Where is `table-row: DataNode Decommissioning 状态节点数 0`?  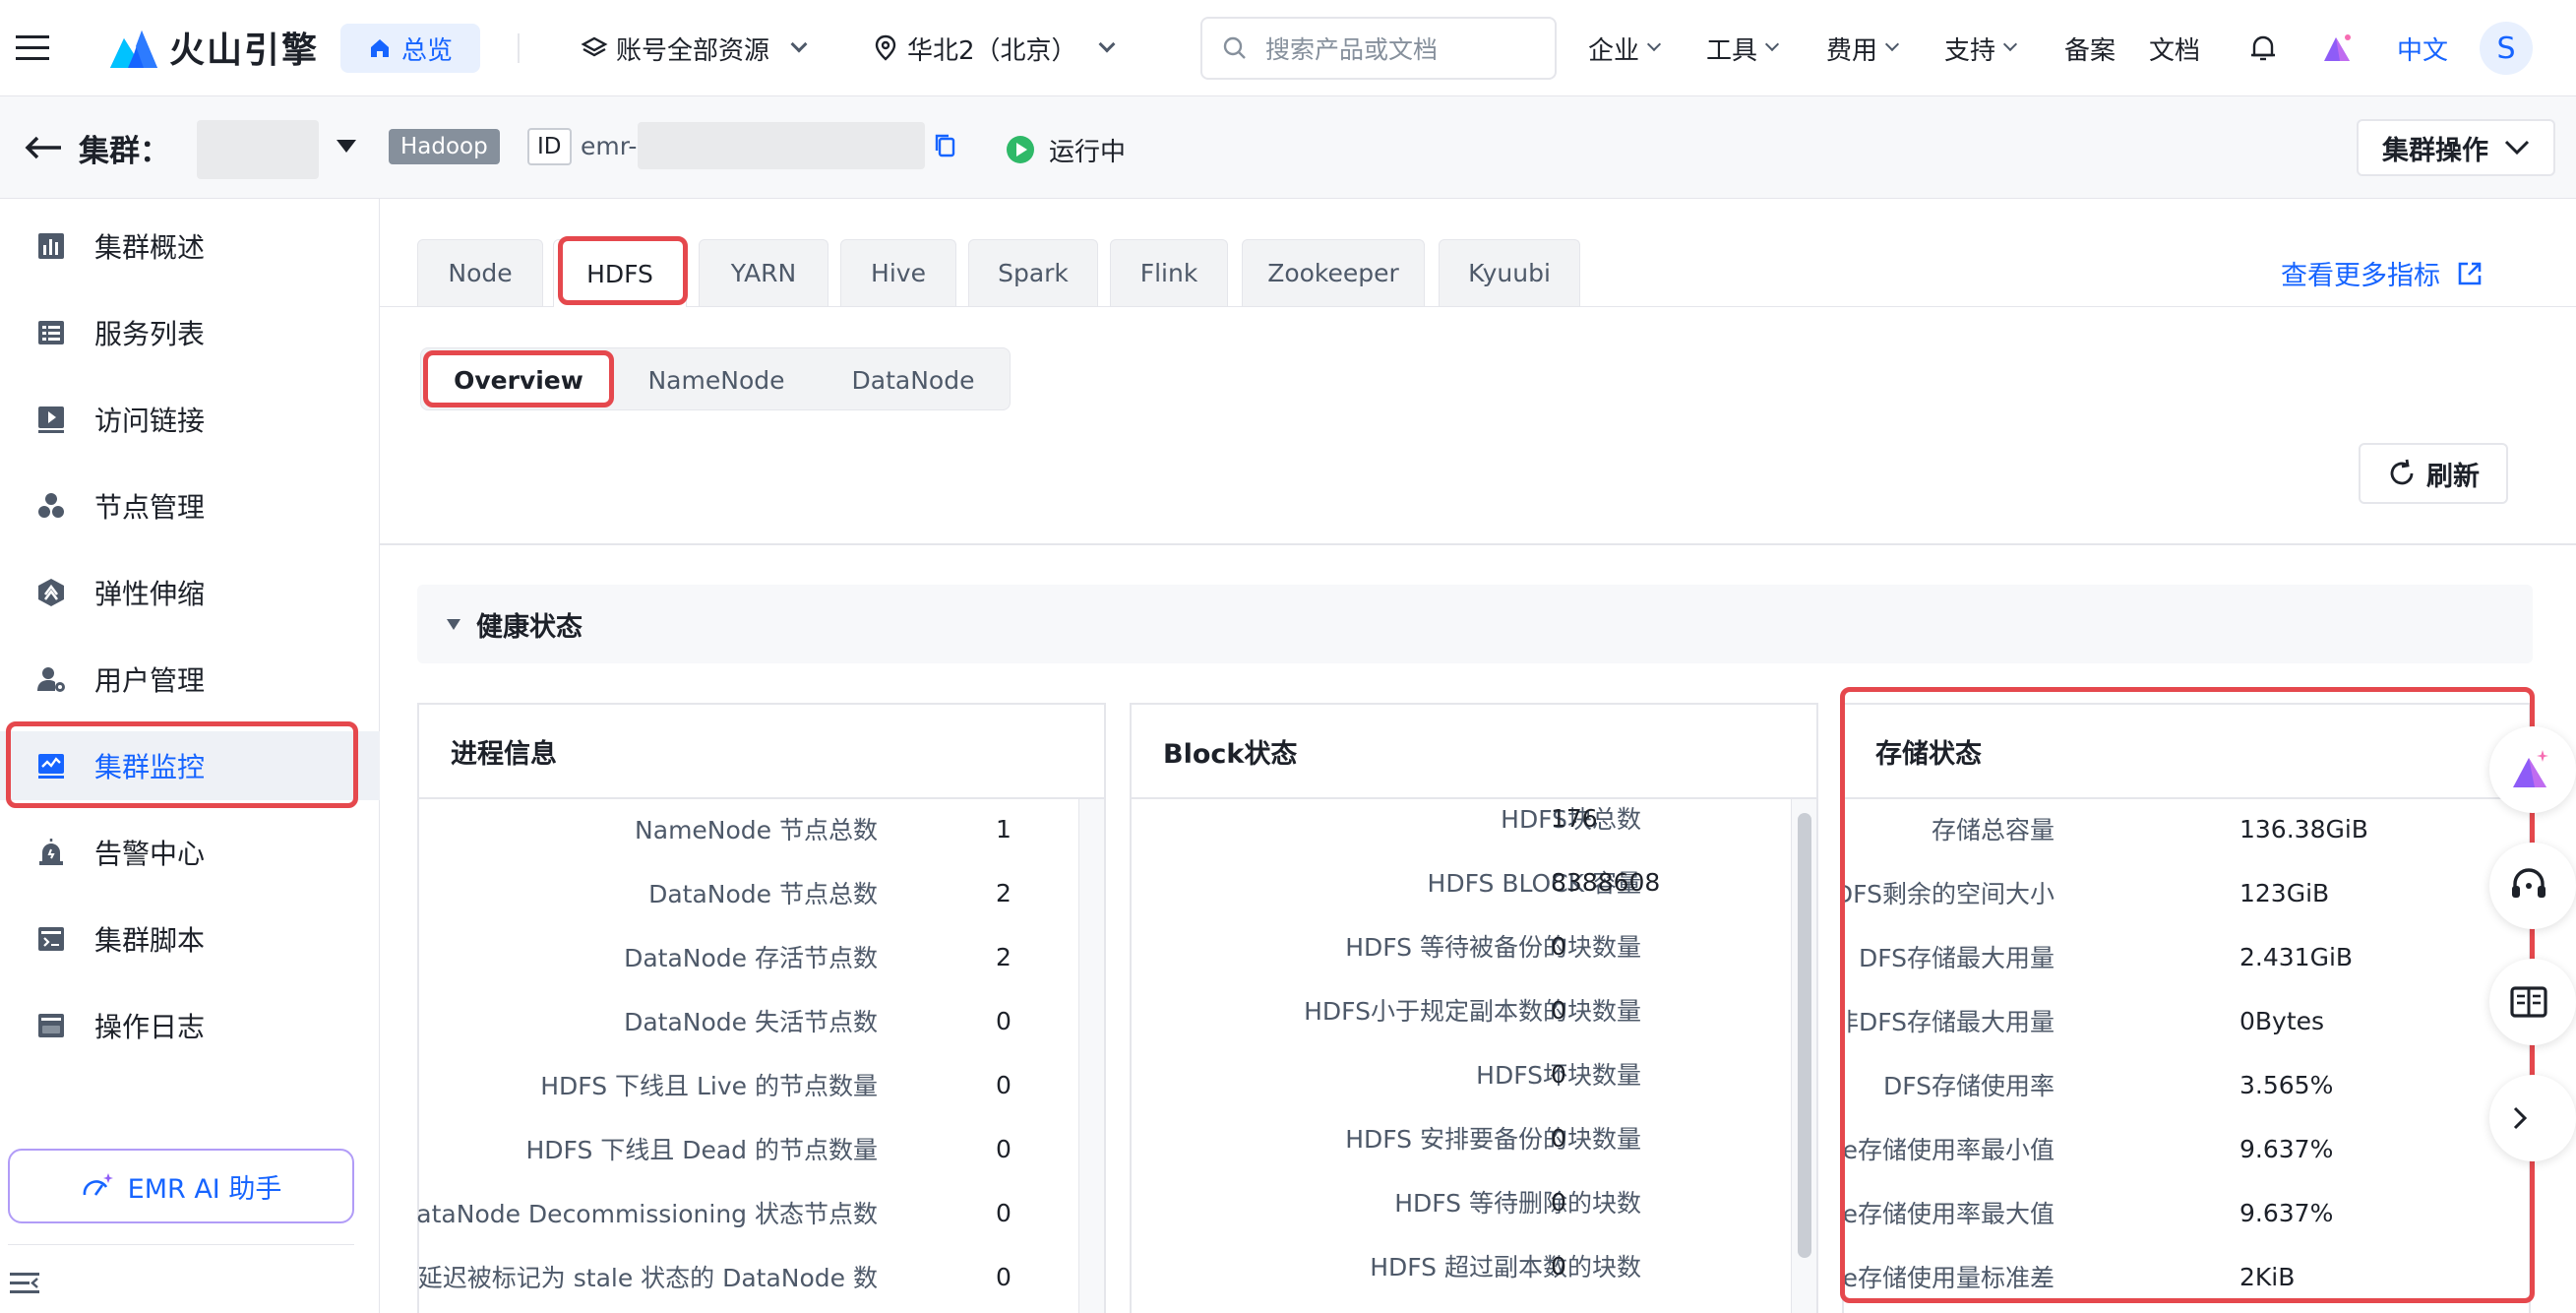
table-row: DataNode Decommissioning 状态节点数 0 is located at coordinates (732, 1212).